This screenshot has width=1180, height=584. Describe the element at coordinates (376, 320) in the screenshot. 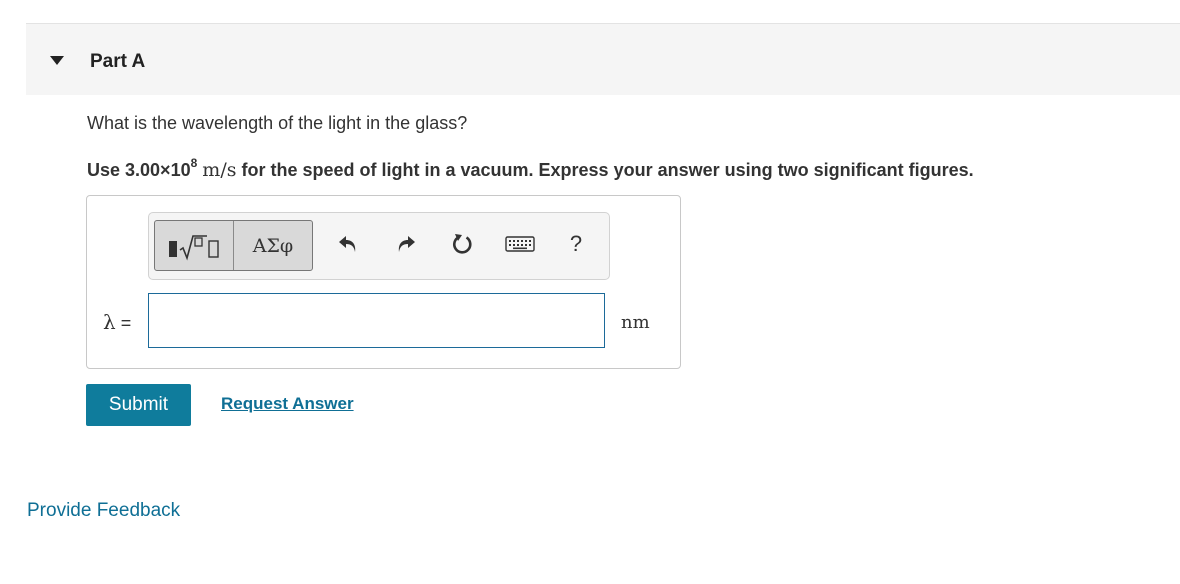

I see `answer-input` at that location.